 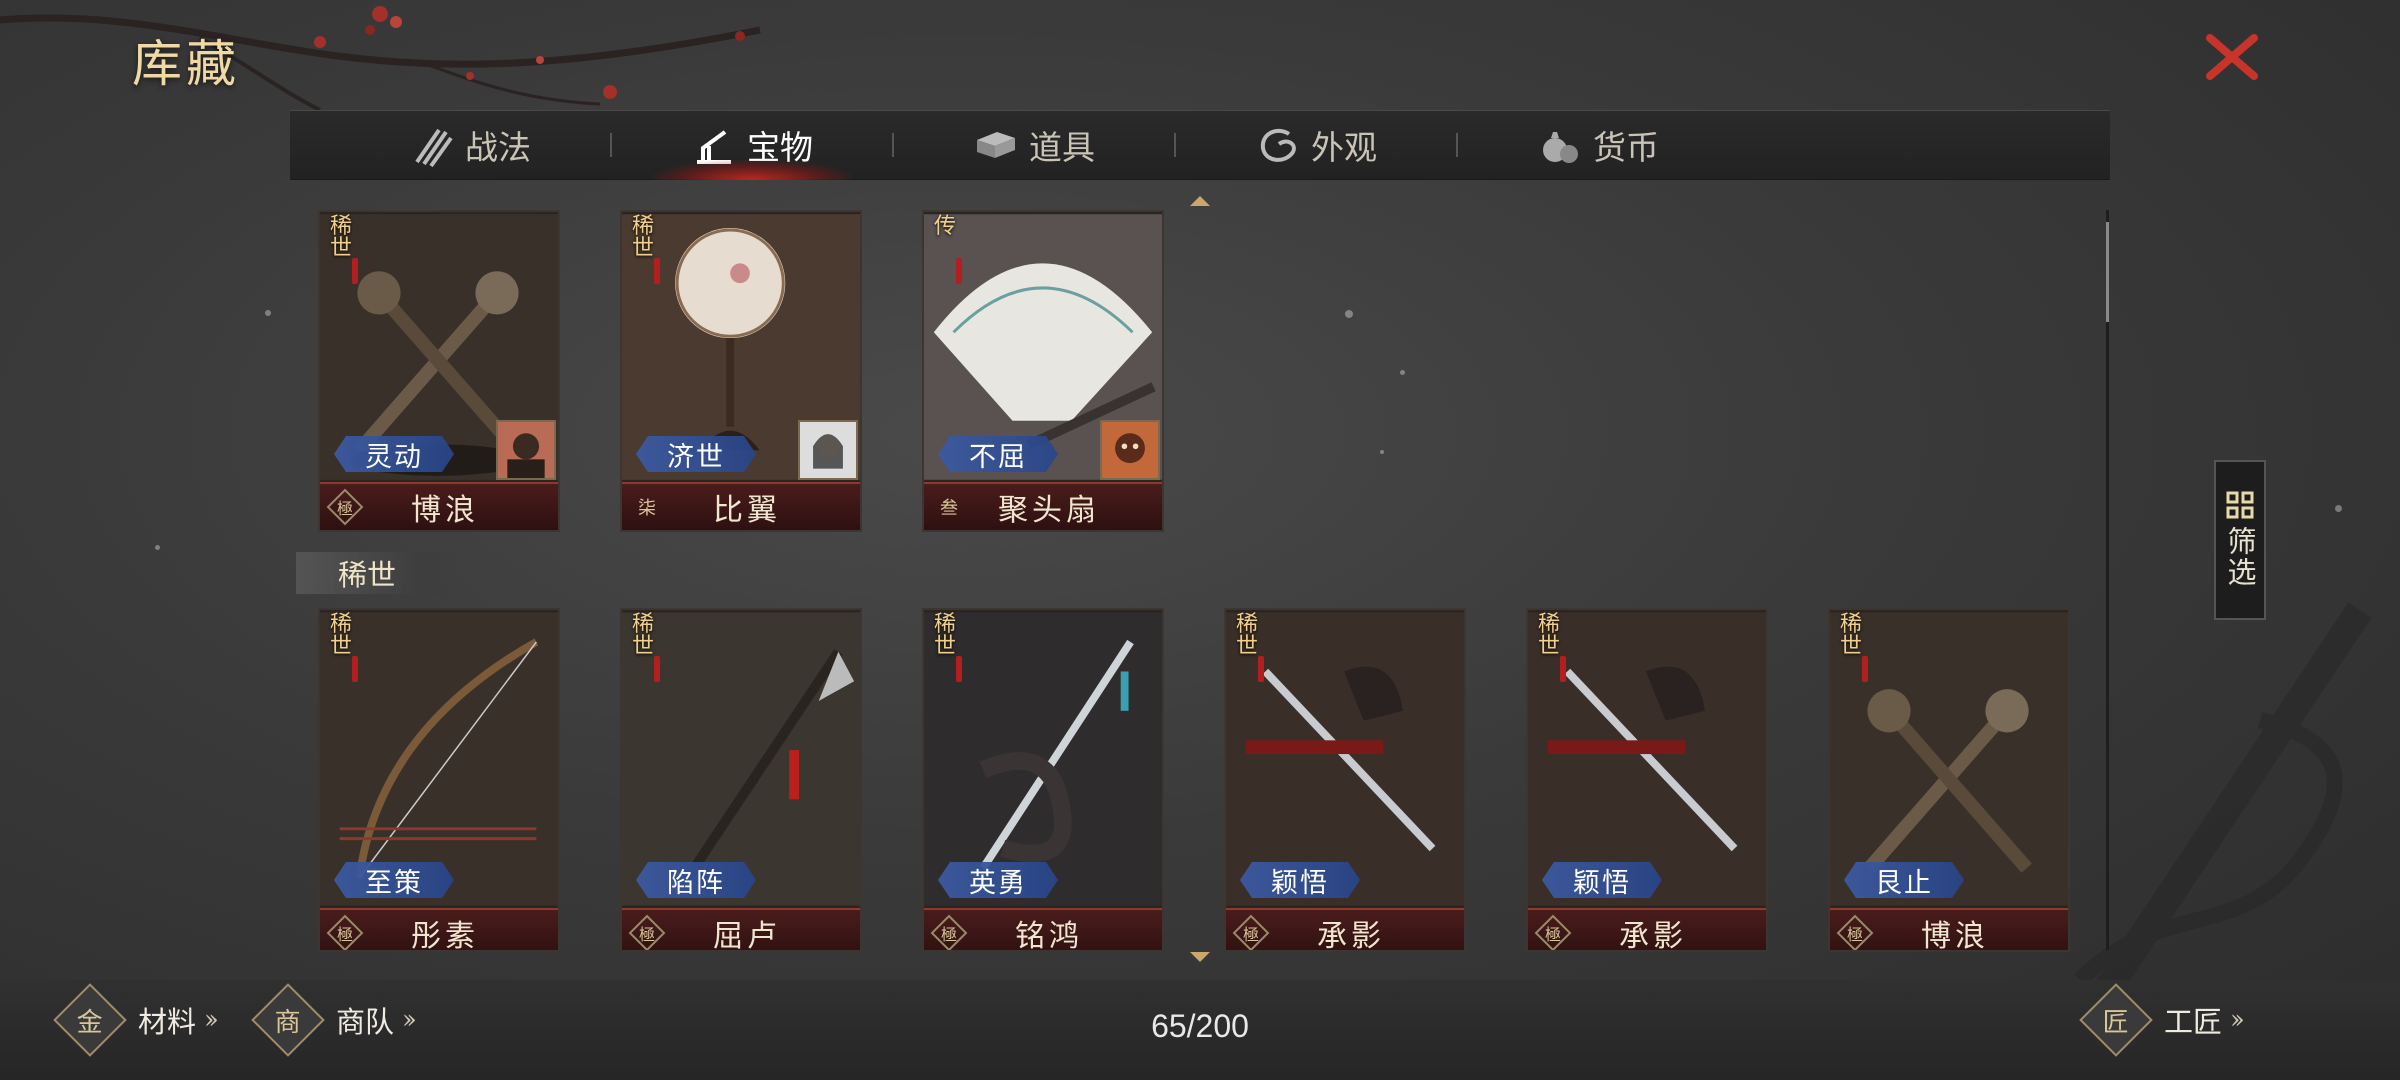 I want to click on tab-label: 战法, so click(x=498, y=147).